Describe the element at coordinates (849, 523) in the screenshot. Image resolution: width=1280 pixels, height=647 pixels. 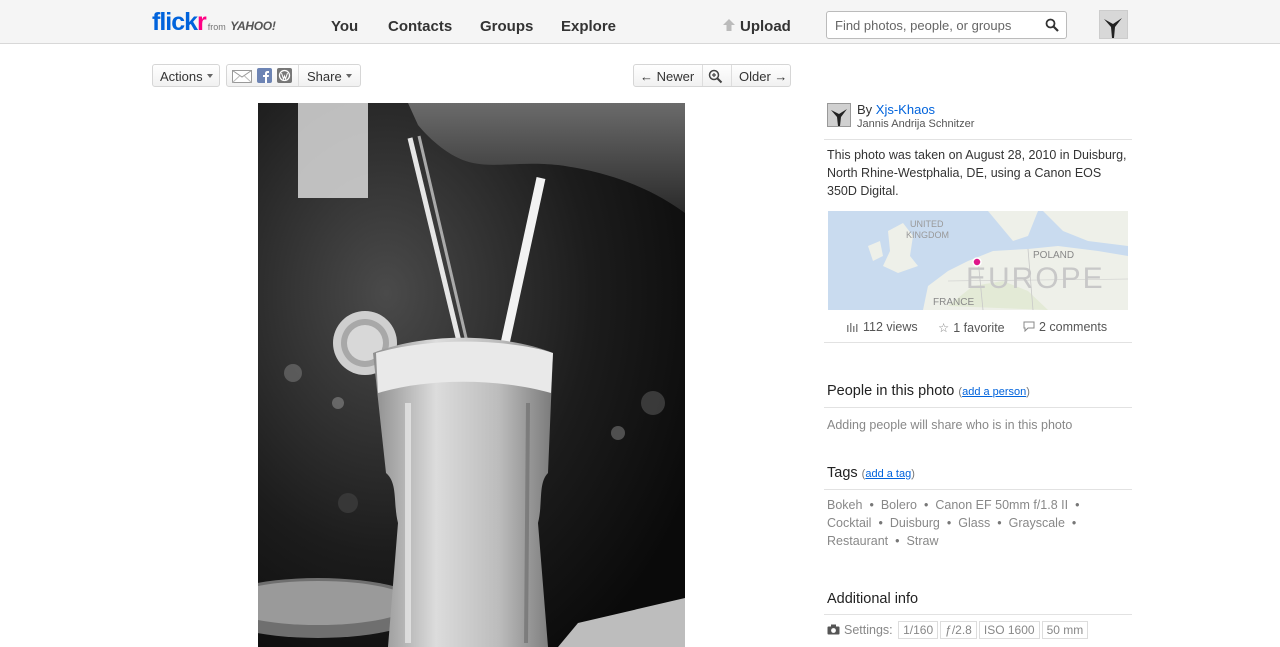
I see `tag: Cocktail` at that location.